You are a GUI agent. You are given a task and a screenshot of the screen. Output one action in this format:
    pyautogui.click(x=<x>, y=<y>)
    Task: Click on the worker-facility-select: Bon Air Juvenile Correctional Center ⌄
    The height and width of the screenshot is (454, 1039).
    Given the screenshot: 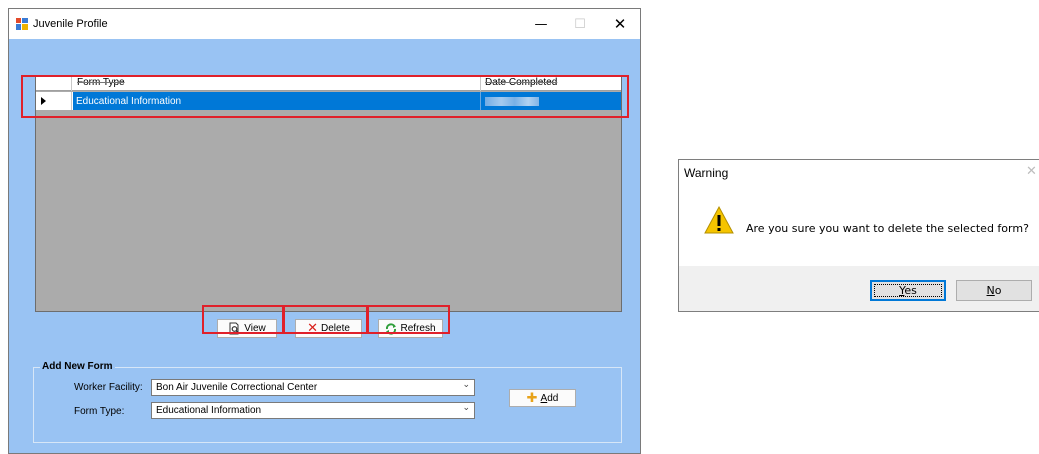 What is the action you would take?
    pyautogui.click(x=313, y=387)
    